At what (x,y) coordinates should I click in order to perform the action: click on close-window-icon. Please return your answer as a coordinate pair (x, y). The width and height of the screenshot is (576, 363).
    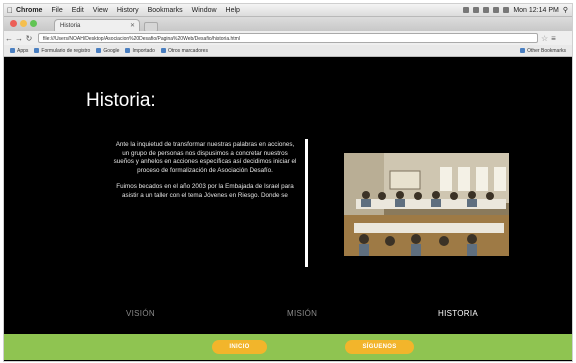
    Looking at the image, I should click on (13, 23).